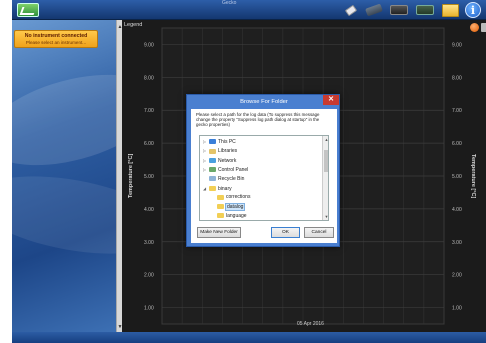  What do you see at coordinates (238, 197) in the screenshot?
I see `tree-item-label: corrections` at bounding box center [238, 197].